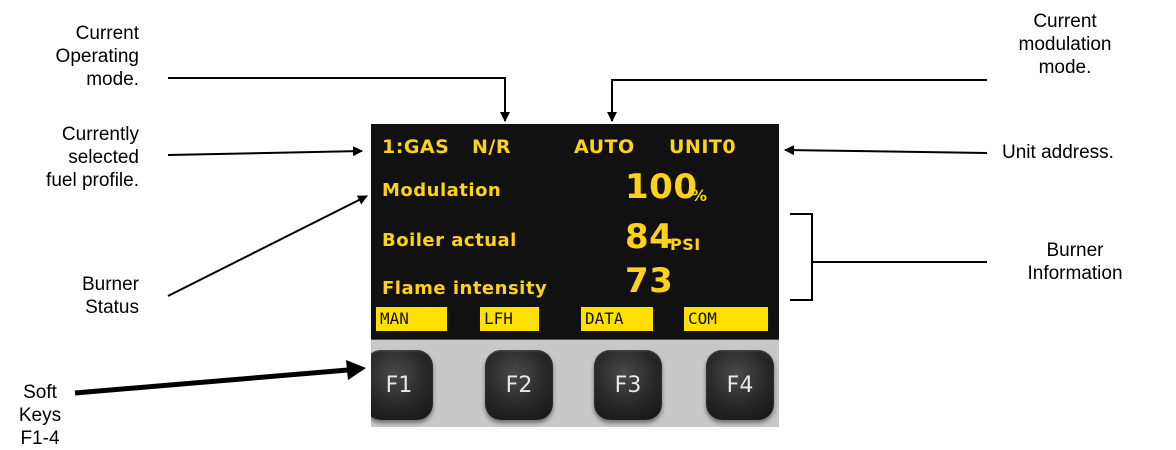 The height and width of the screenshot is (450, 1176). I want to click on f2-key: F2, so click(519, 385).